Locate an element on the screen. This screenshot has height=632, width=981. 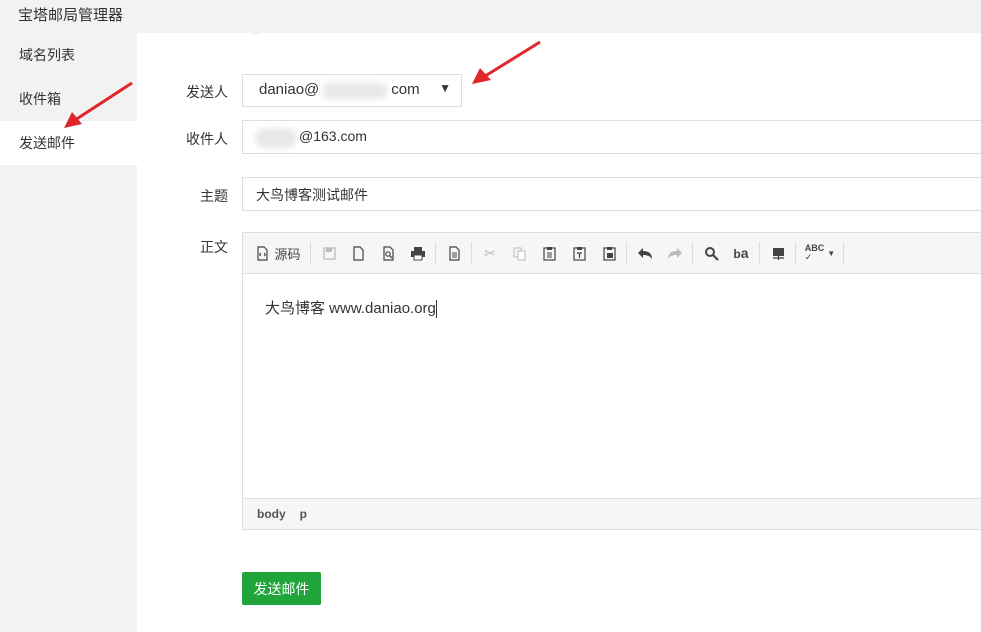
cut-icon: ✂ is located at coordinates (490, 253).